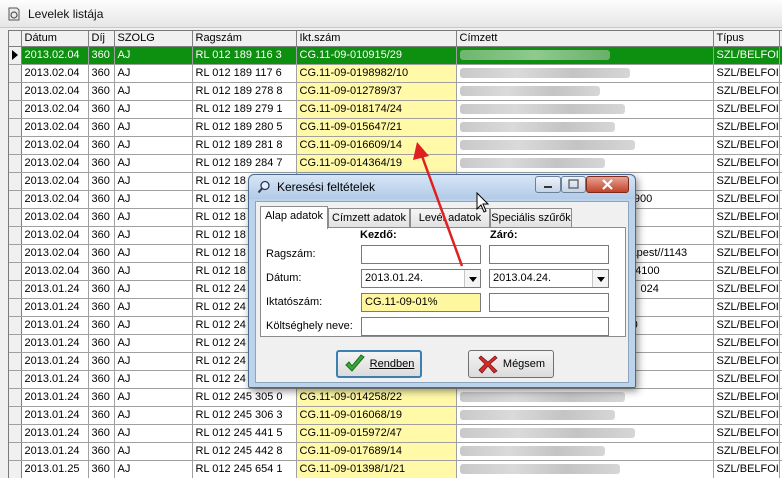 This screenshot has height=478, width=782. I want to click on cell-ikt: CG.11-09-016068/19, so click(376, 415).